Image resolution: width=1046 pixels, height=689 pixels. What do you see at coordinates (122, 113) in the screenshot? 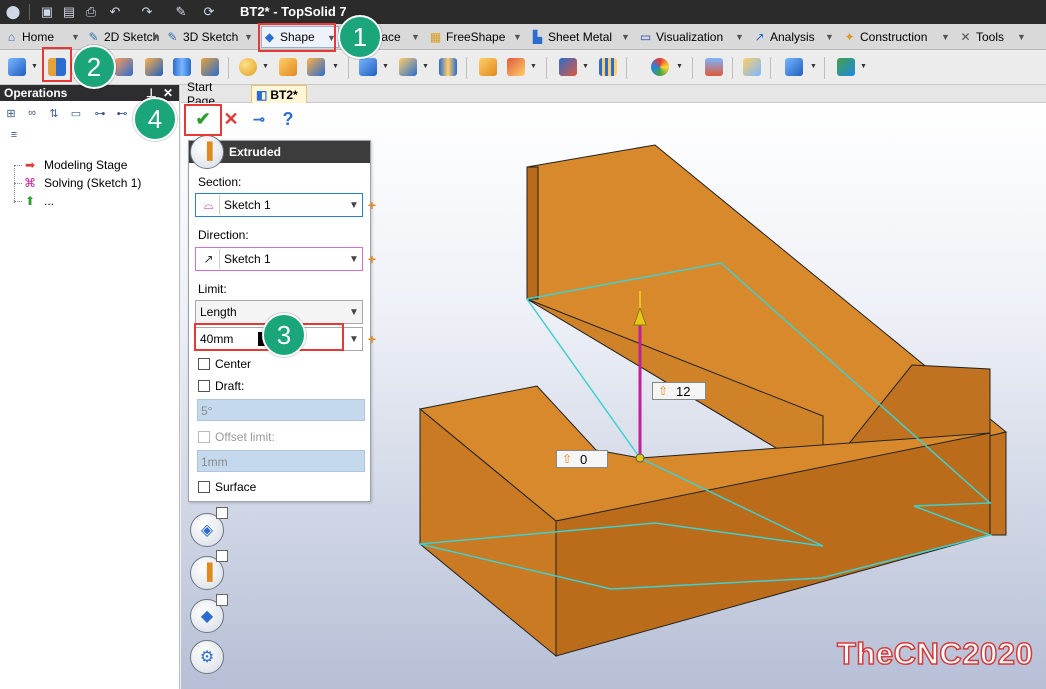
I see `tree-collapse-icon: ⊷` at bounding box center [122, 113].